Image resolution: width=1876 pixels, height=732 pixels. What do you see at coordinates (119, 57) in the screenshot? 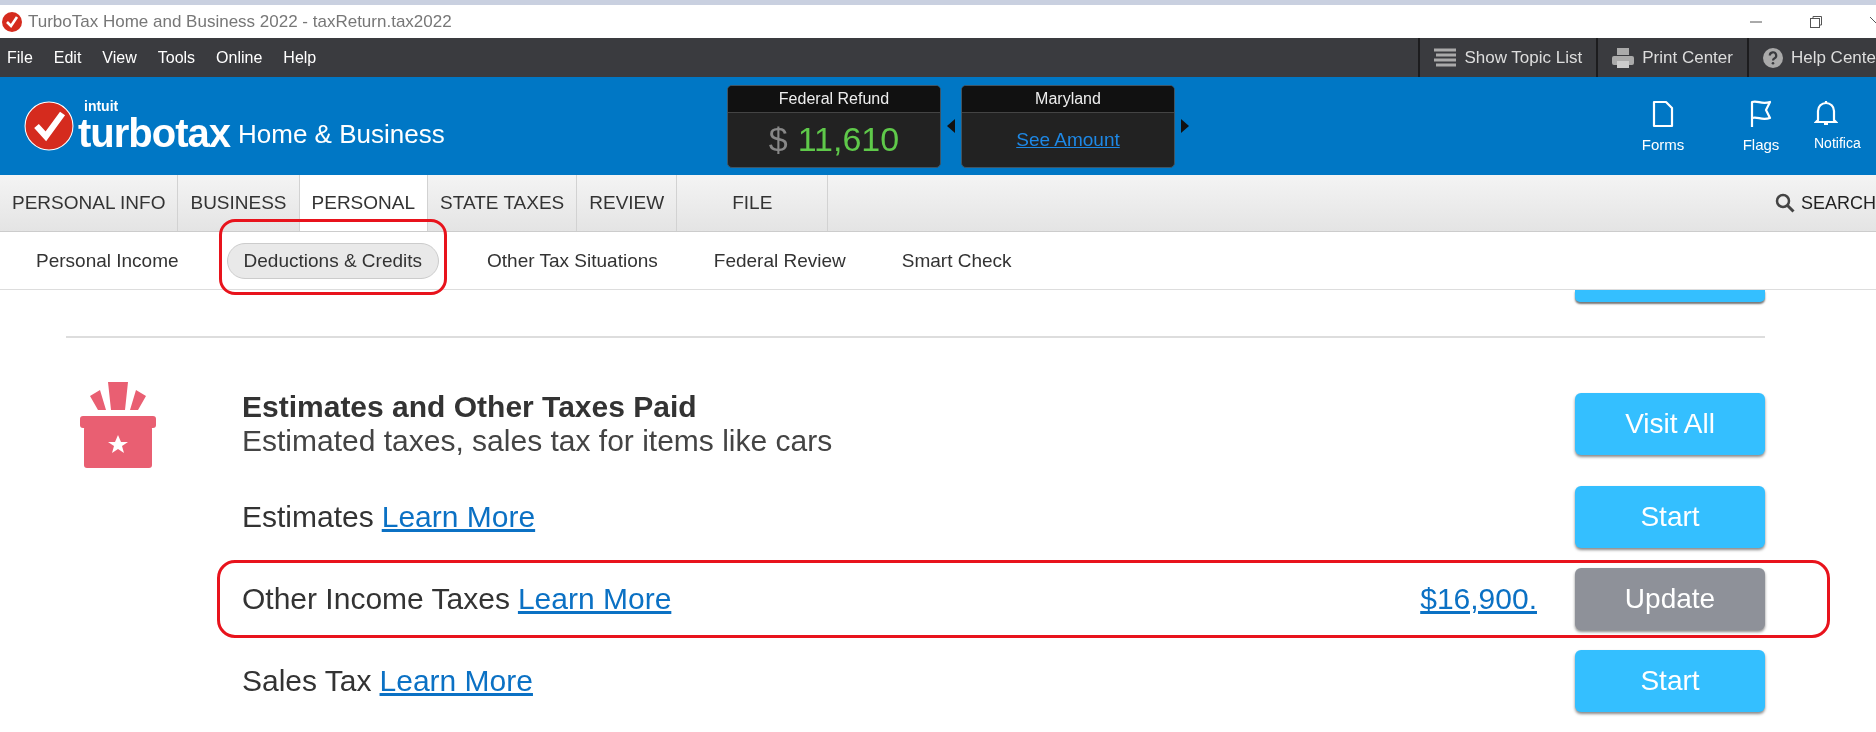
I see `menu-item: View` at bounding box center [119, 57].